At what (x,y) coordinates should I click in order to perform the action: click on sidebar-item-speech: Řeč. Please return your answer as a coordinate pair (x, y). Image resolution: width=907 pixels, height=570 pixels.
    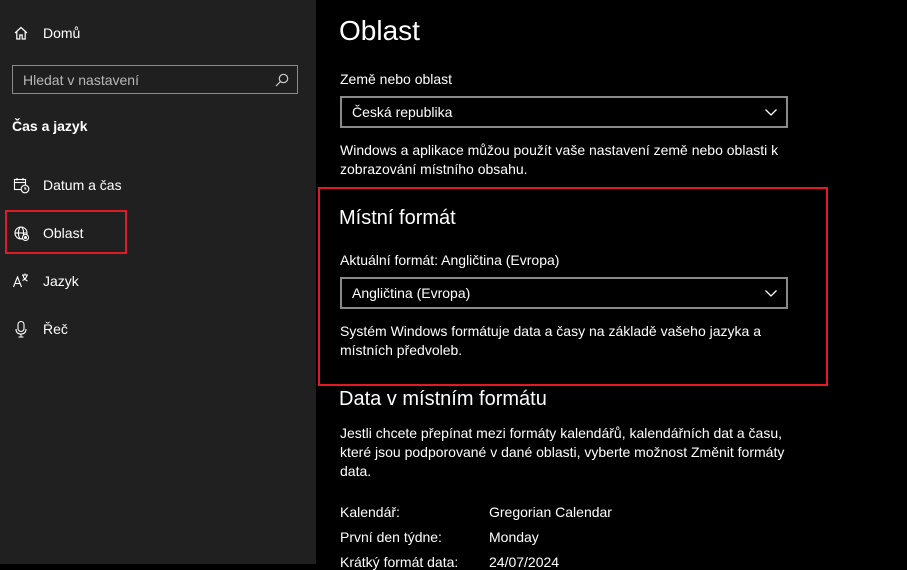
    Looking at the image, I should click on (158, 329).